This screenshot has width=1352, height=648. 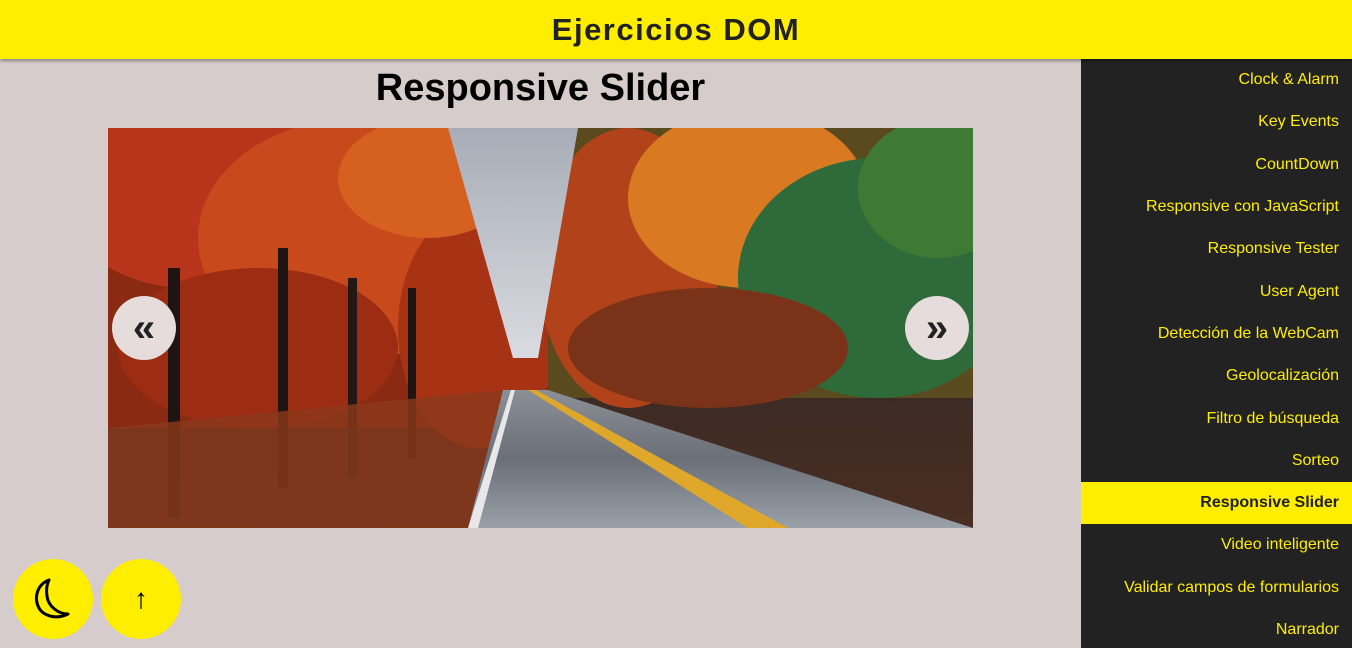 I want to click on section-title: Responsive Slider, so click(x=540, y=88).